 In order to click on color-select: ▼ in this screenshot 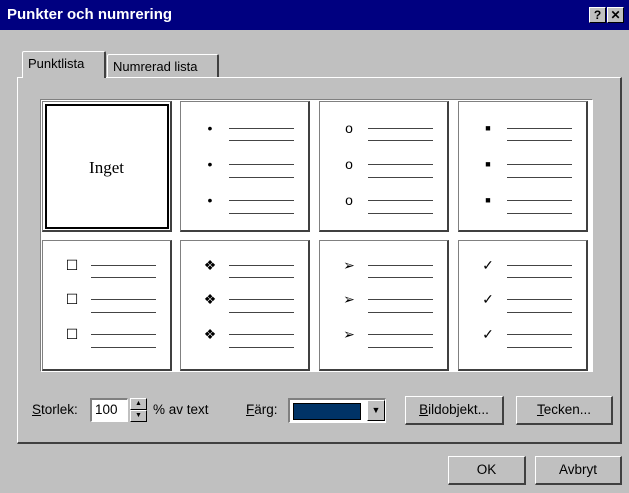, I will do `click(337, 410)`.